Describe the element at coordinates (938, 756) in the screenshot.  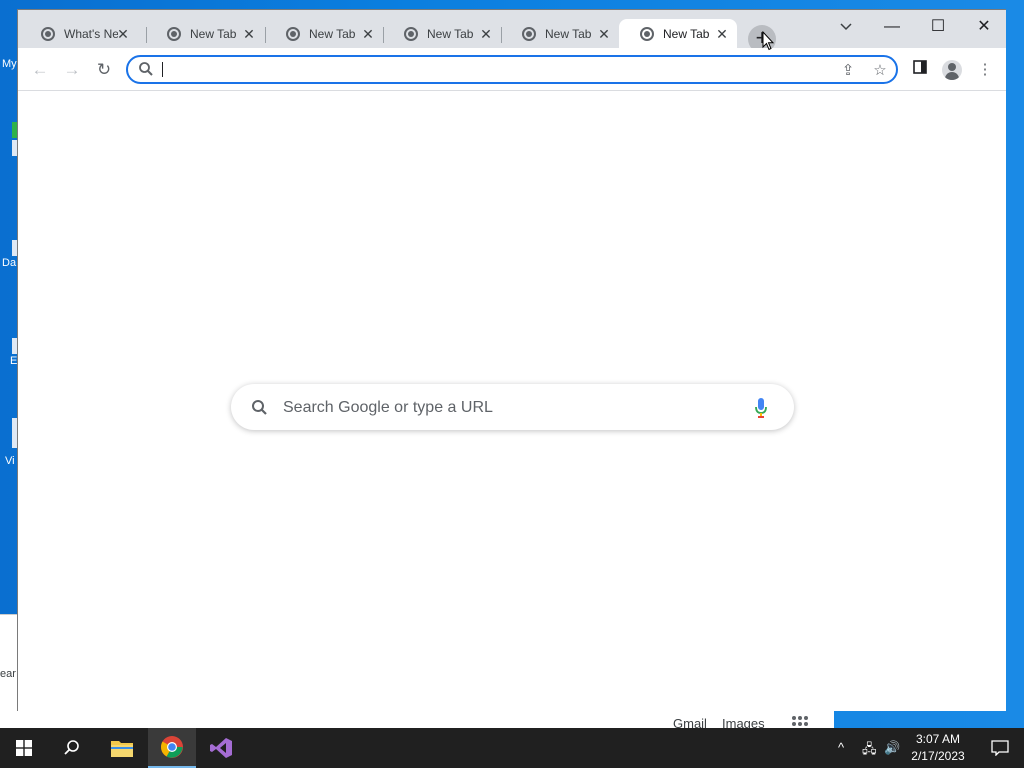
I see `clock-date: 2/17/2023` at that location.